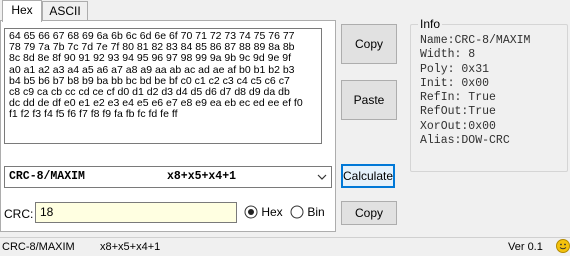 This screenshot has height=256, width=570. I want to click on algorithm-polynomial: x8+x5+x4+1, so click(202, 176).